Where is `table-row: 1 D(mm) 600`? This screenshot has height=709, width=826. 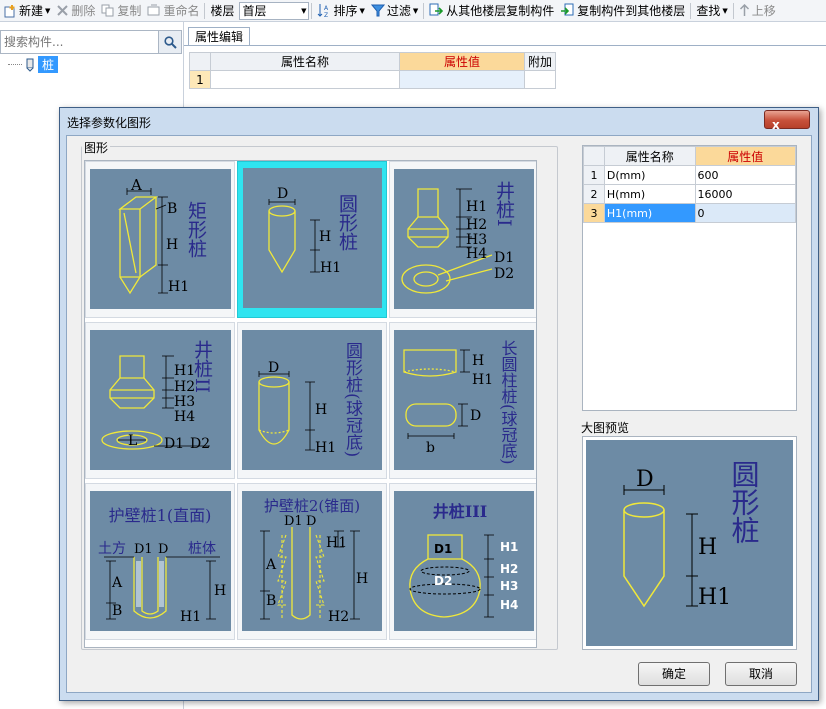 table-row: 1 D(mm) 600 is located at coordinates (690, 175).